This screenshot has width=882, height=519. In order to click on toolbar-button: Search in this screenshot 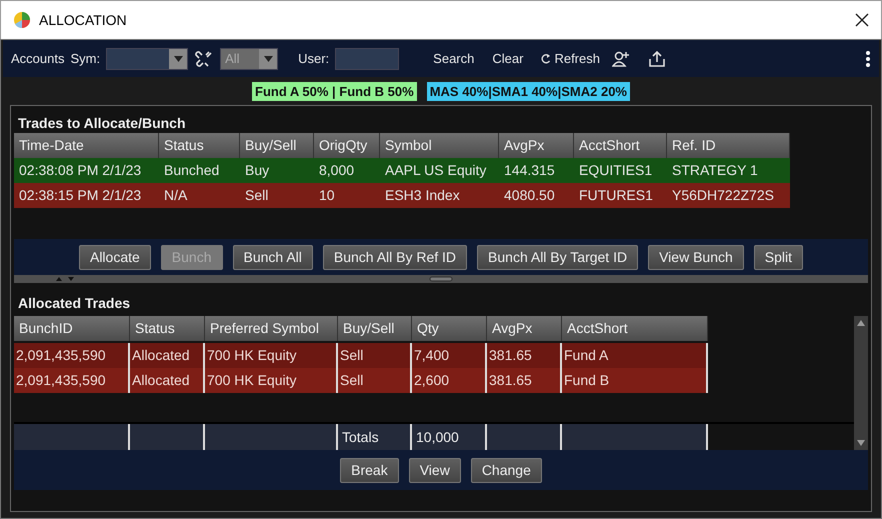, I will do `click(453, 58)`.